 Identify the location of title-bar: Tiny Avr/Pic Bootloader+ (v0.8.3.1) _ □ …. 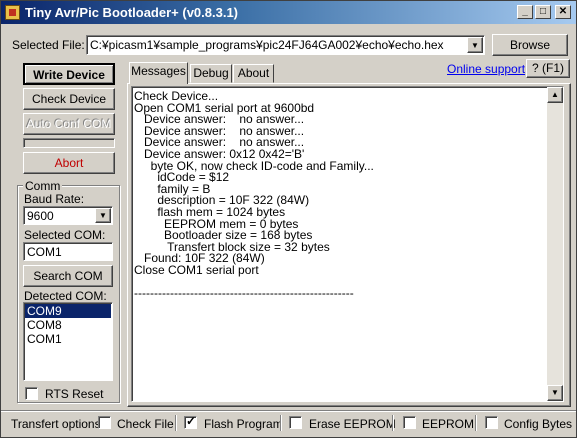
(288, 12).